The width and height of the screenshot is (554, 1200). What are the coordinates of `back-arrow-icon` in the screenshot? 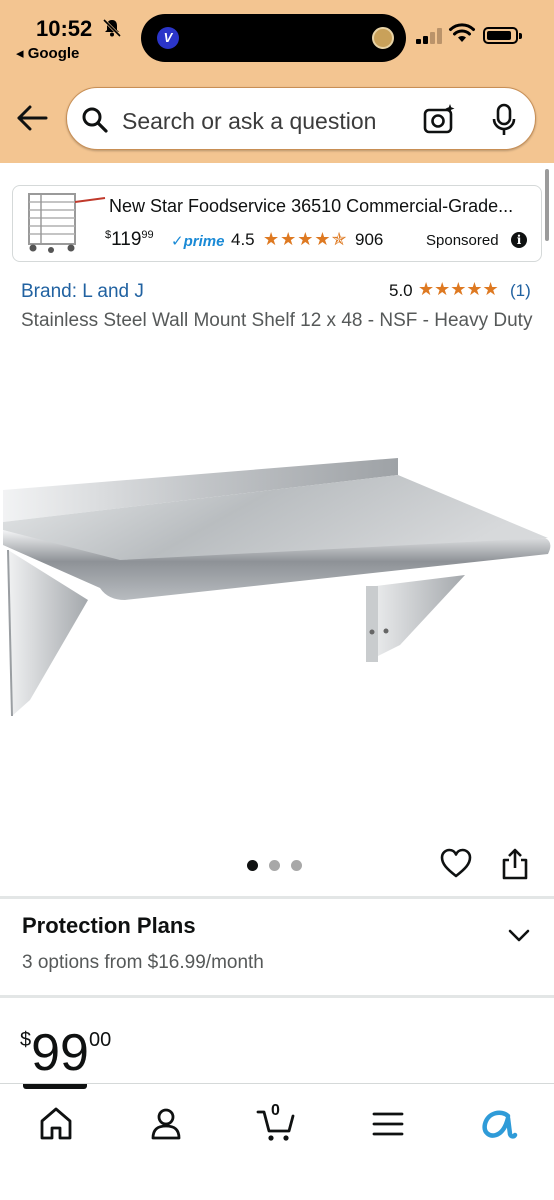 It's located at (32, 118).